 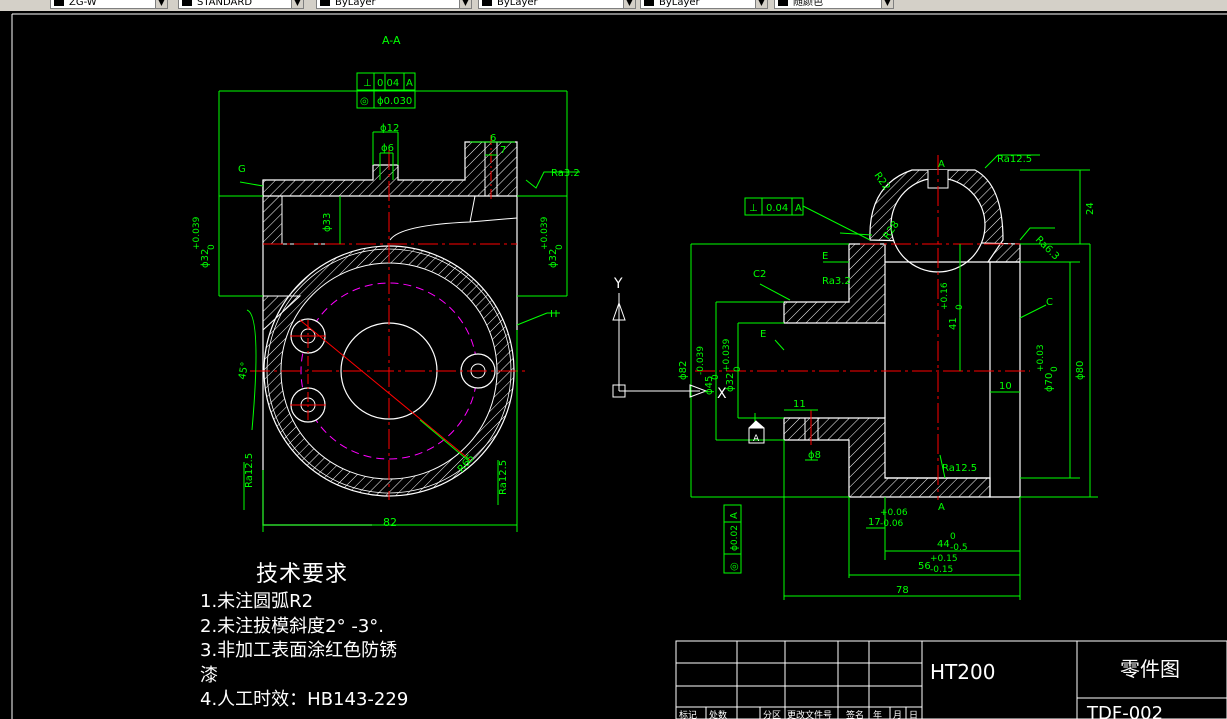 What do you see at coordinates (209, 675) in the screenshot?
I see `note-line: 漆` at bounding box center [209, 675].